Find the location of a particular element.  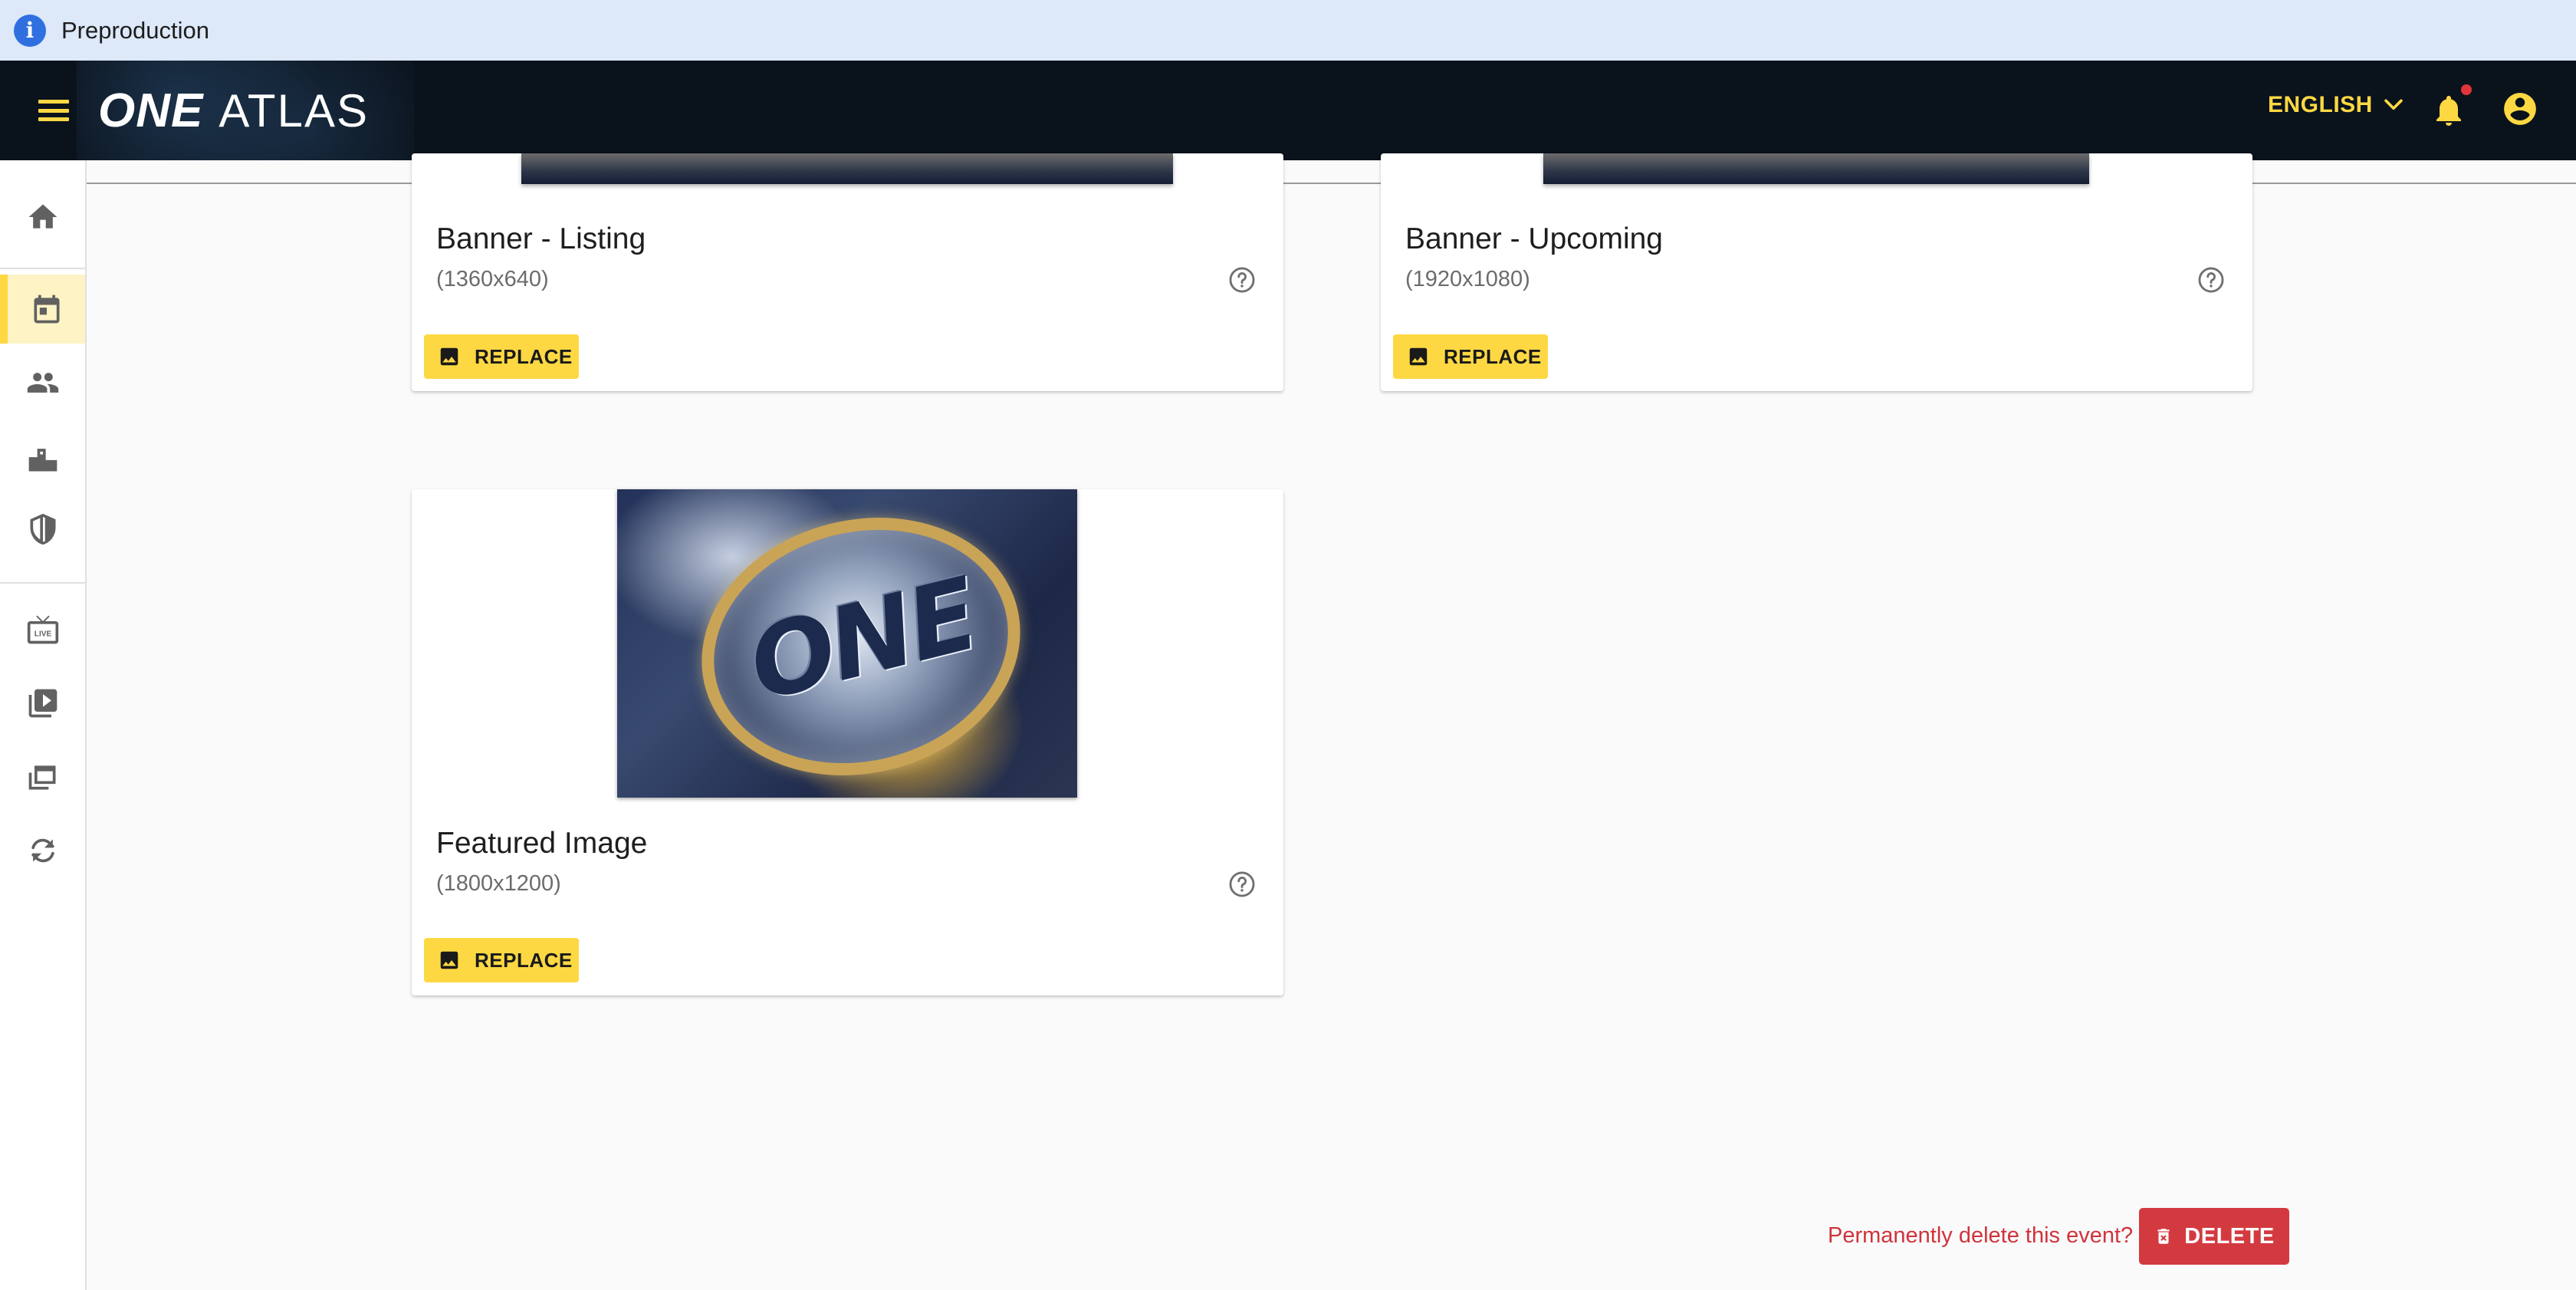

card-title: Banner - Listing is located at coordinates (541, 239).